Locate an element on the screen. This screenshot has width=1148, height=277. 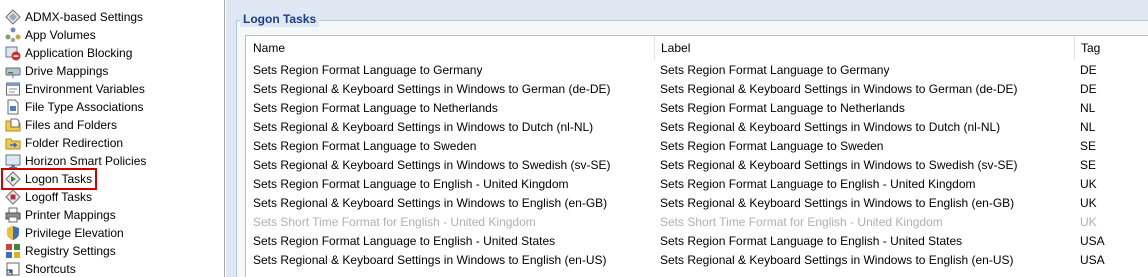
printer-mappings-icon is located at coordinates (13, 215).